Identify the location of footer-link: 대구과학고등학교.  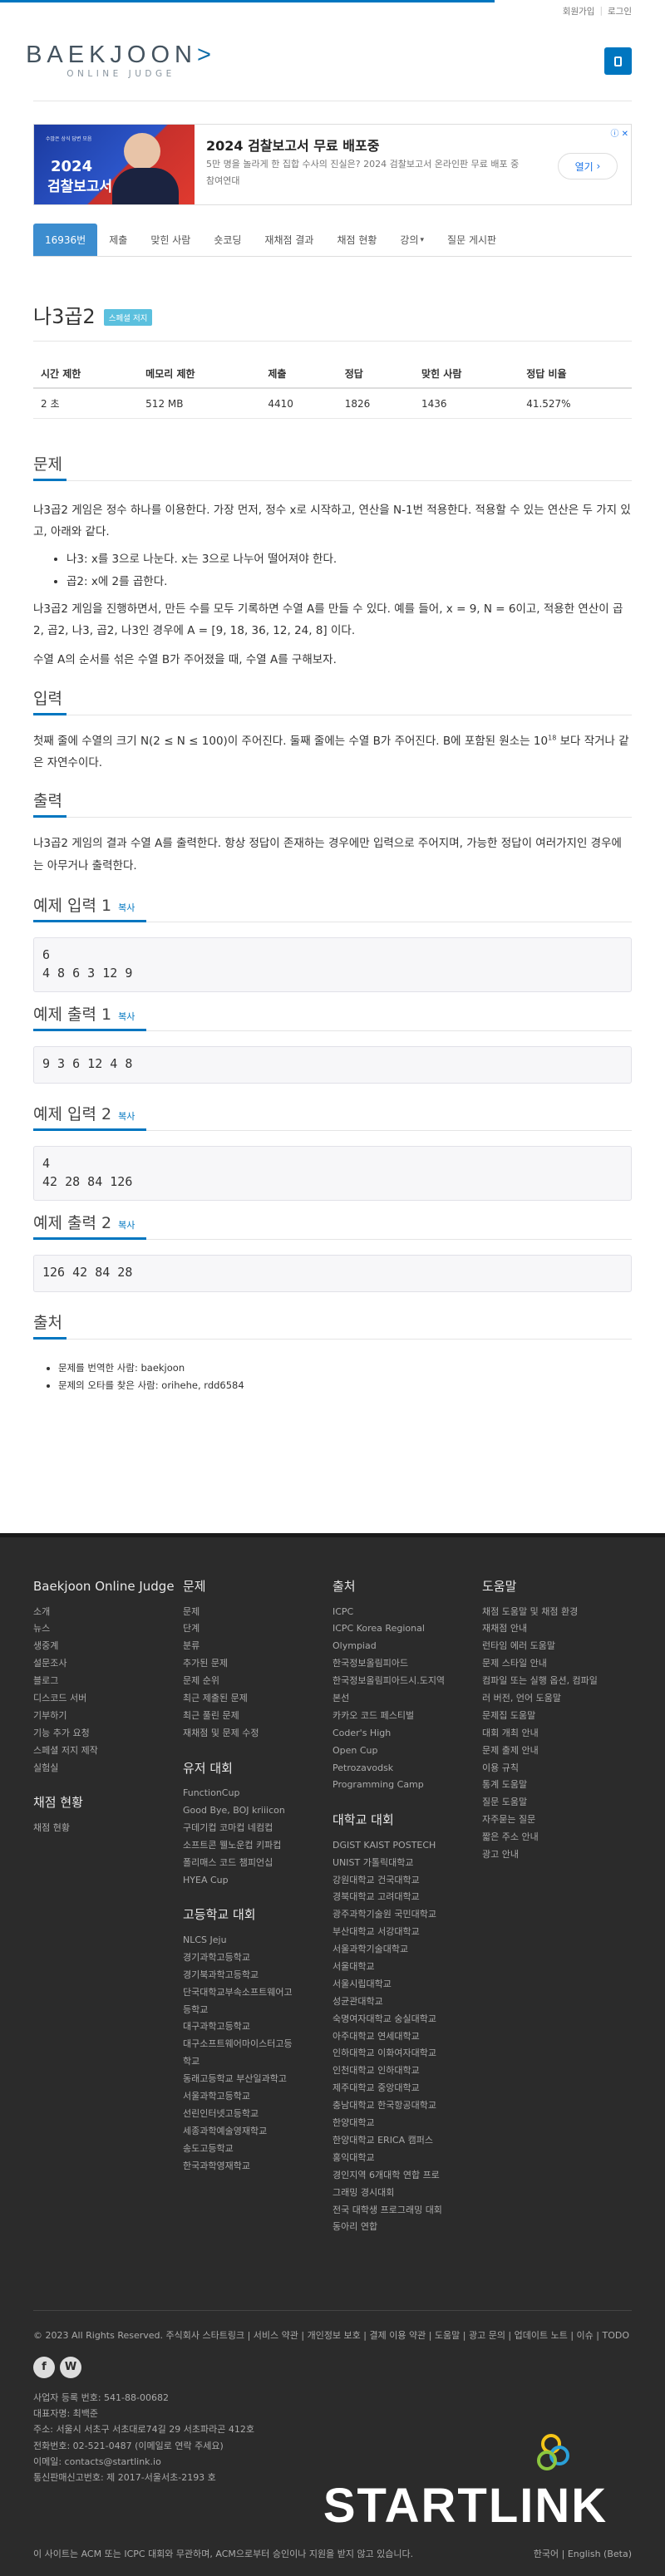
(257, 2027).